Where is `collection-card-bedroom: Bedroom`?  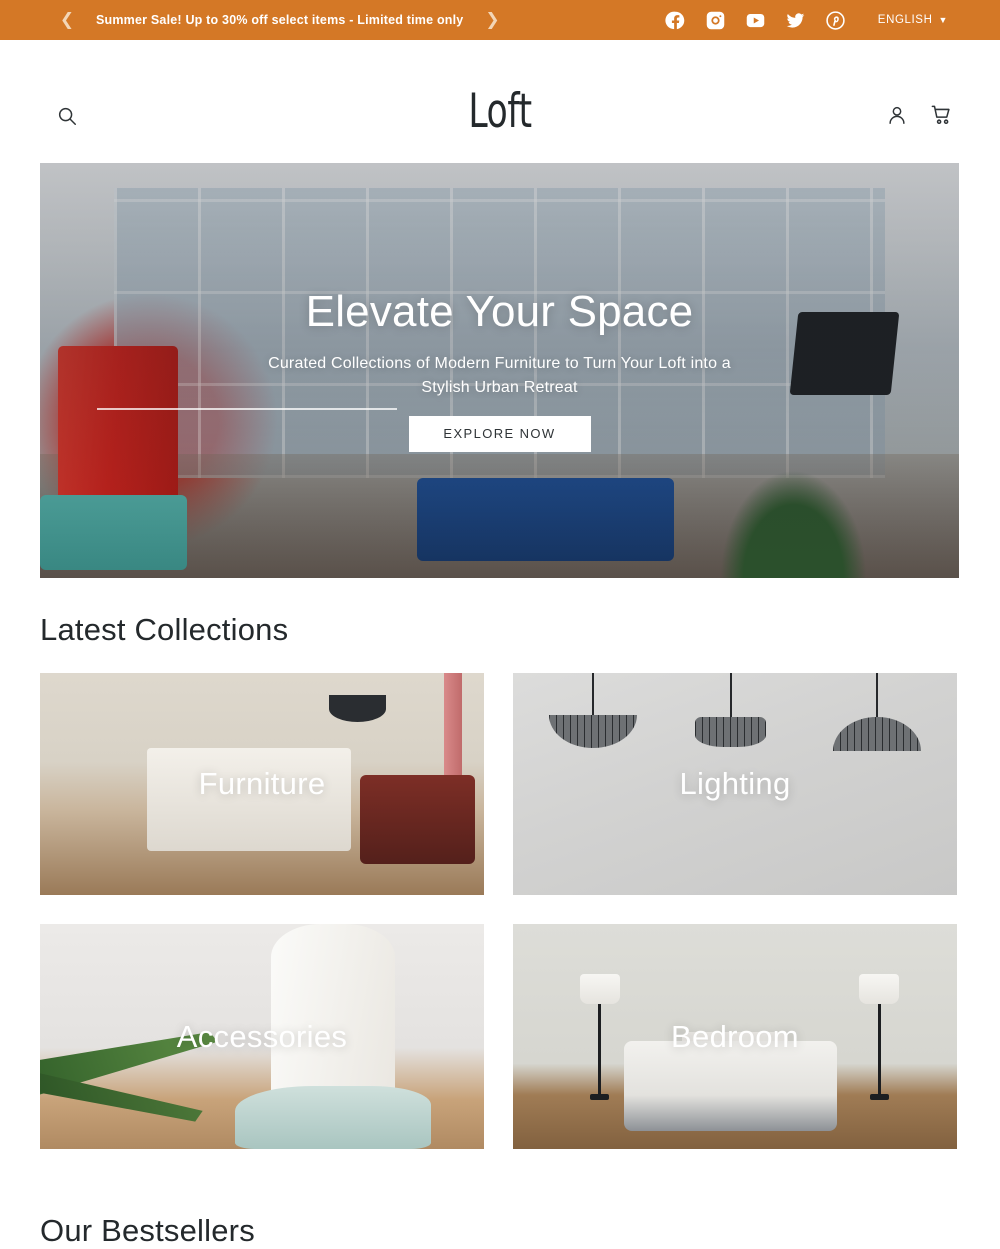 collection-card-bedroom: Bedroom is located at coordinates (735, 1036).